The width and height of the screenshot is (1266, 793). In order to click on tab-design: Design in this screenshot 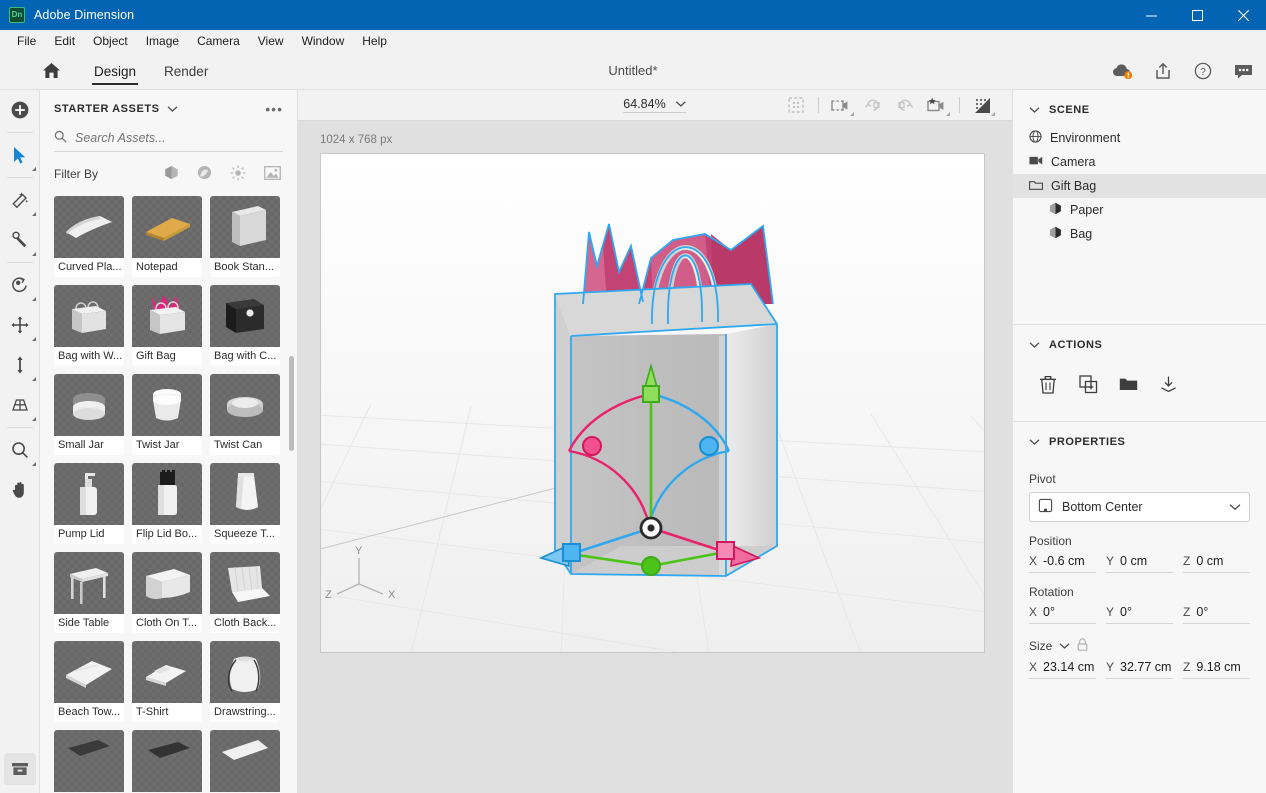, I will do `click(115, 71)`.